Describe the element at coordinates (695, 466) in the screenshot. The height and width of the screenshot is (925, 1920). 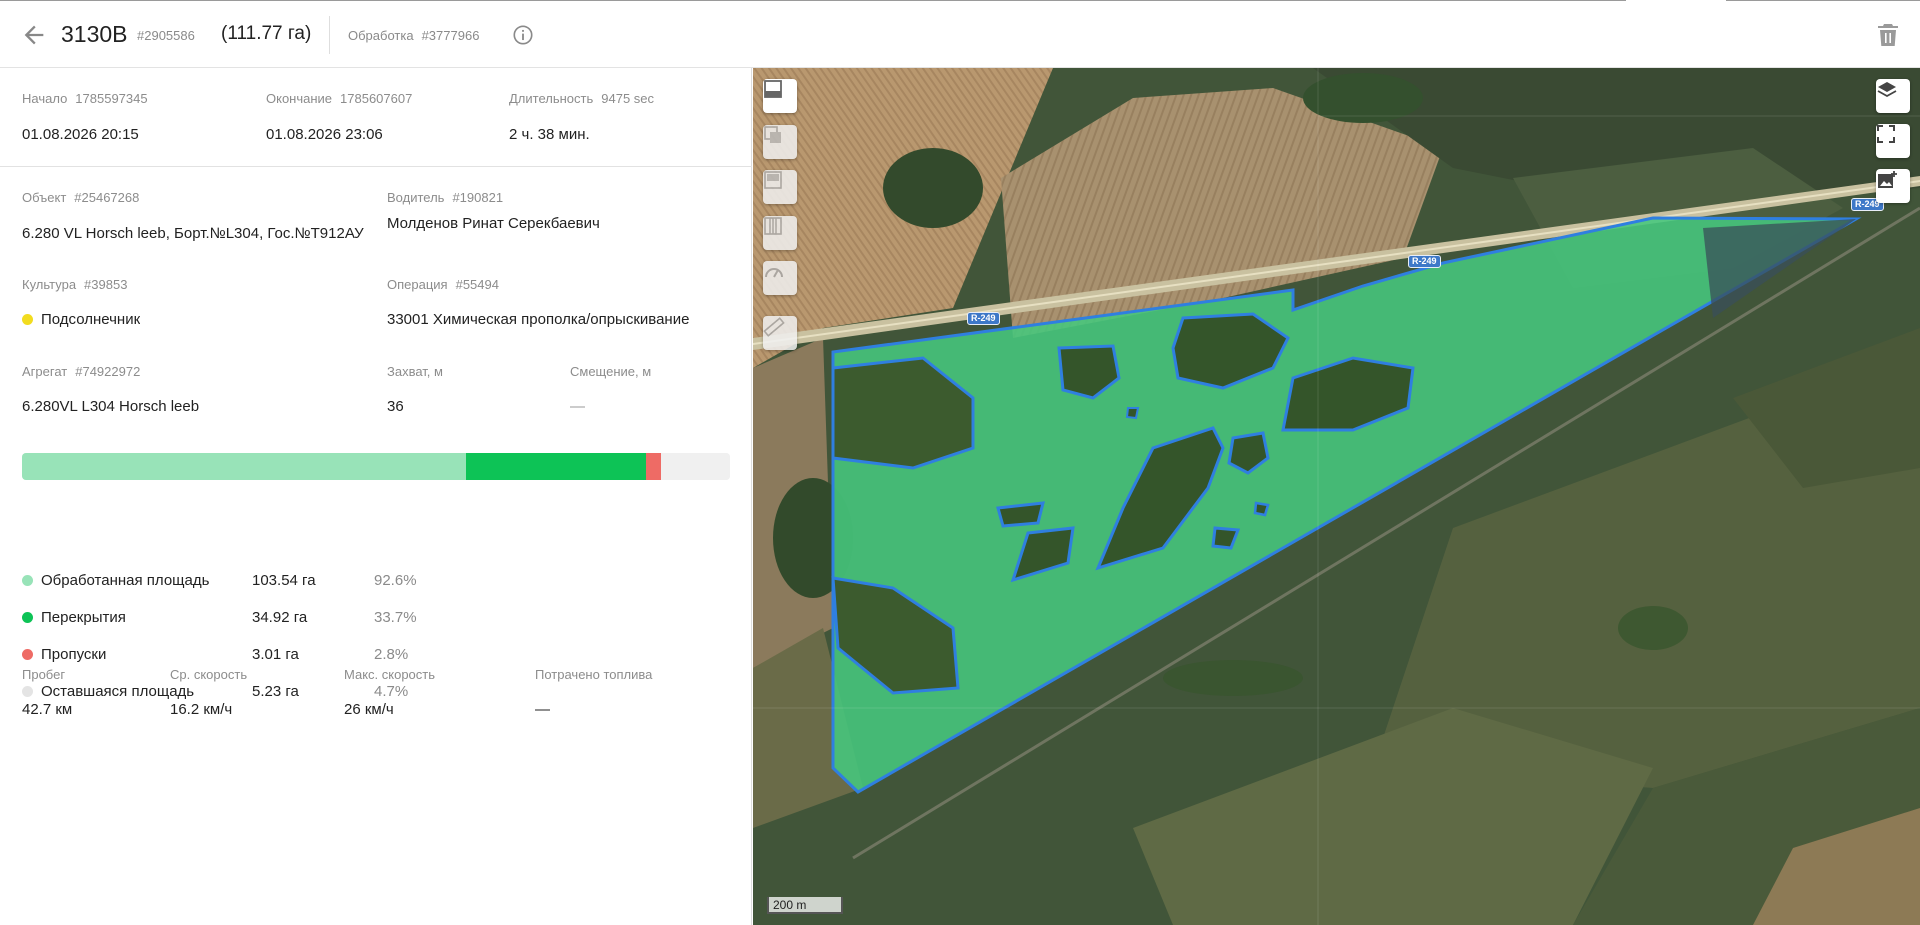
I see `coverage-segment-remaining` at that location.